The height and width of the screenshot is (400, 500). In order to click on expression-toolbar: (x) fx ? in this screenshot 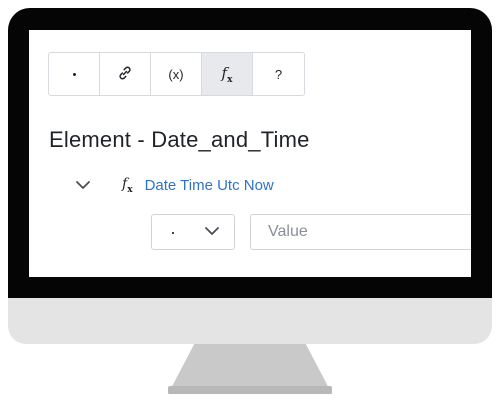, I will do `click(176, 74)`.